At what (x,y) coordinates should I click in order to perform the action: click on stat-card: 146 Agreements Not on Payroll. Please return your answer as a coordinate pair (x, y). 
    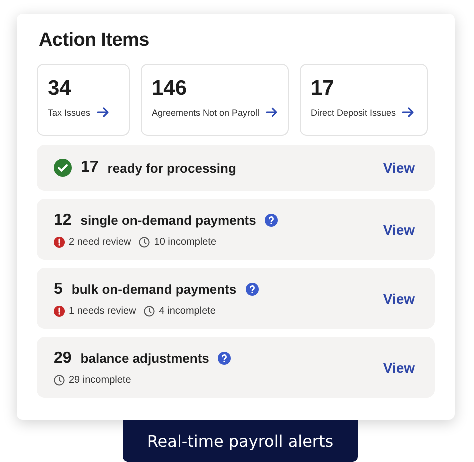
    Looking at the image, I should click on (215, 100).